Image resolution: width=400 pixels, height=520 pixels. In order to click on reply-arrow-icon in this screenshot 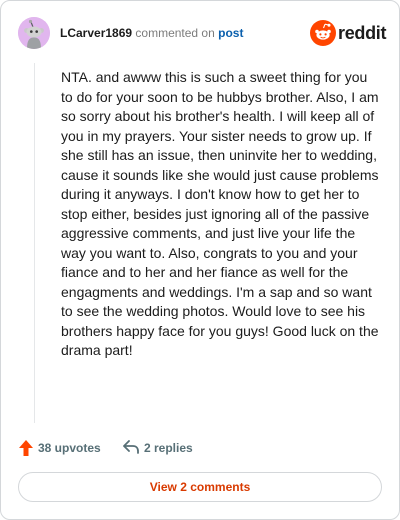, I will do `click(131, 447)`.